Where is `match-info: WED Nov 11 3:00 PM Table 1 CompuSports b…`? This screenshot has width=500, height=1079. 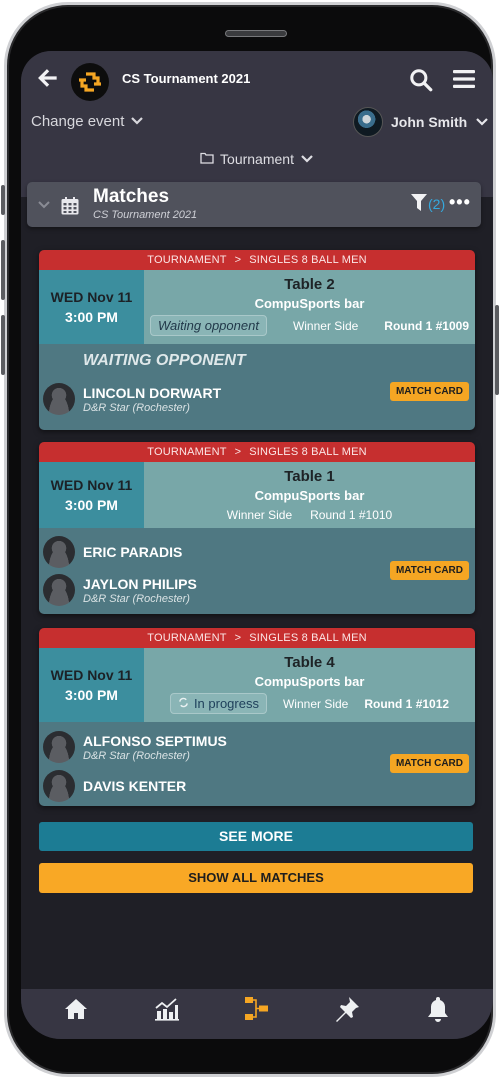 match-info: WED Nov 11 3:00 PM Table 1 CompuSports b… is located at coordinates (257, 495).